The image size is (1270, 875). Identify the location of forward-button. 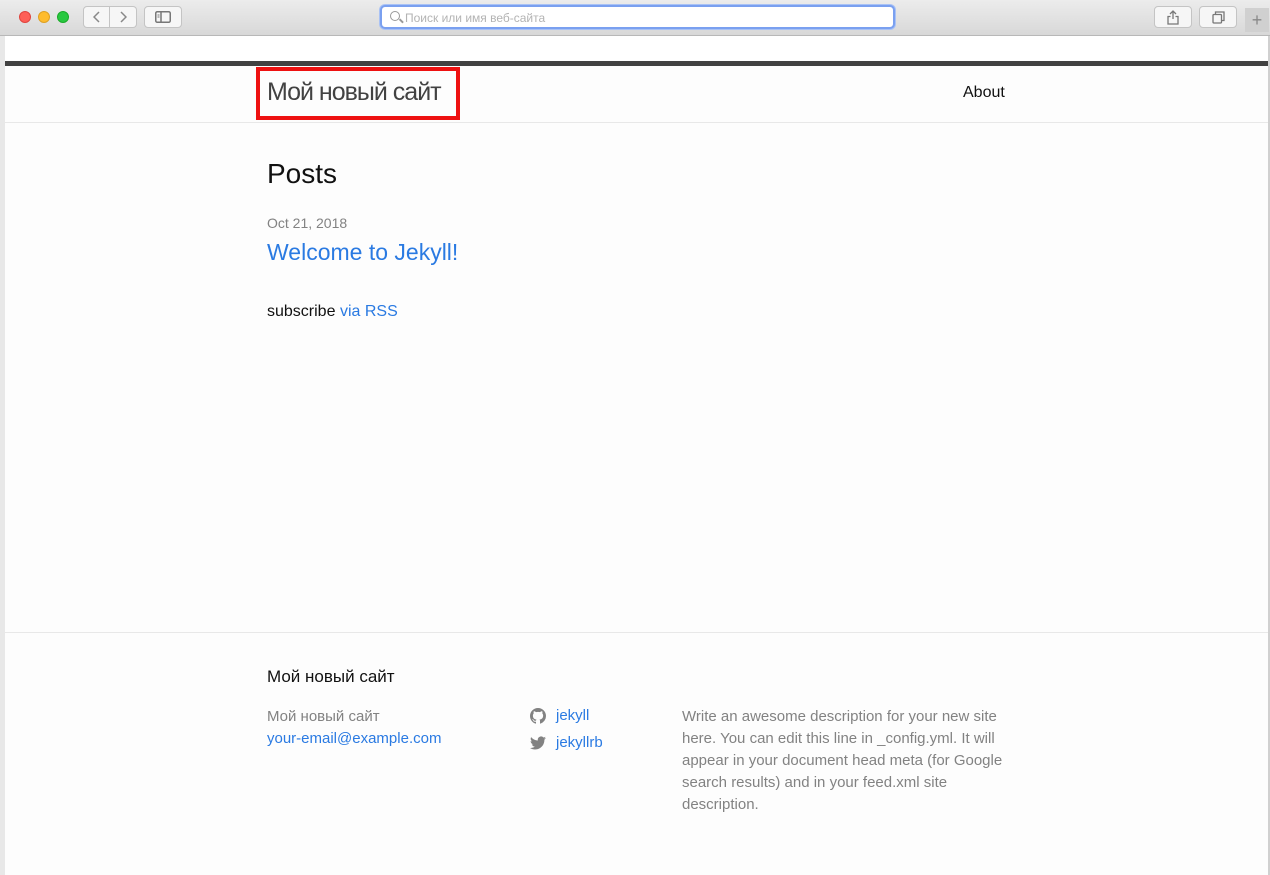
(123, 17).